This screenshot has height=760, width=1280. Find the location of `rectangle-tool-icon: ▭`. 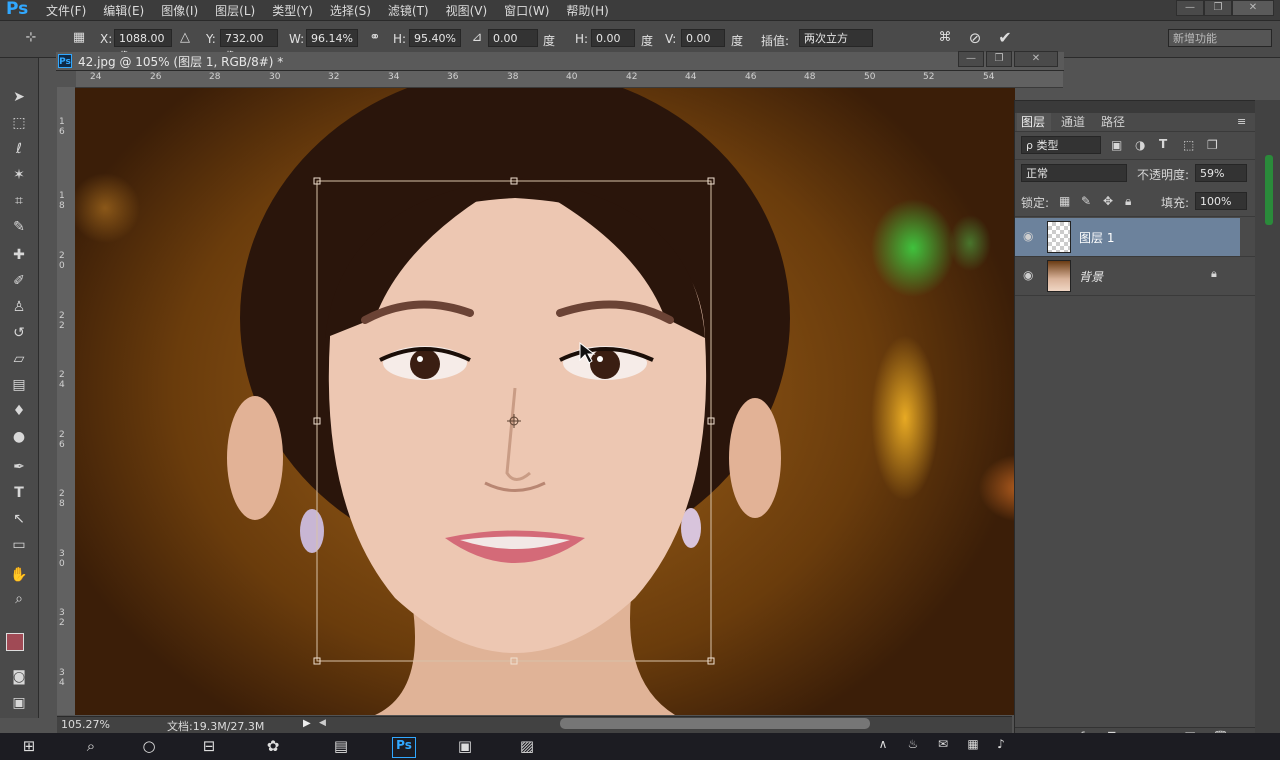

rectangle-tool-icon: ▭ is located at coordinates (19, 545).